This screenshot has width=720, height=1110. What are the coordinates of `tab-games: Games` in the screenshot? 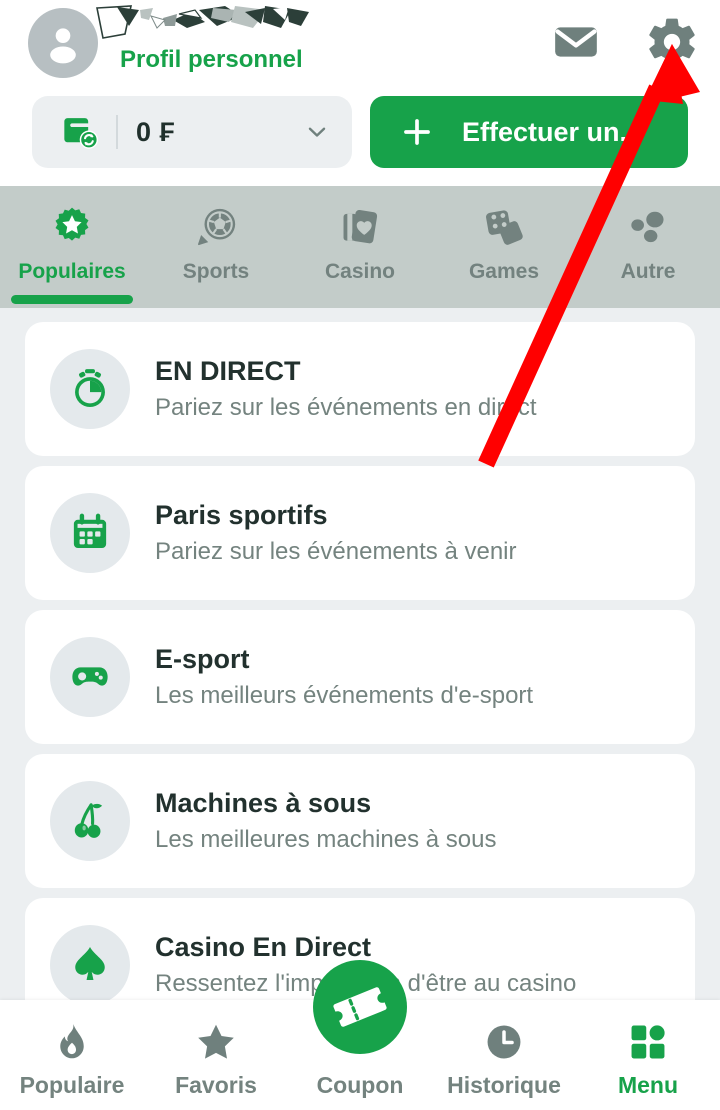 It's located at (504, 247).